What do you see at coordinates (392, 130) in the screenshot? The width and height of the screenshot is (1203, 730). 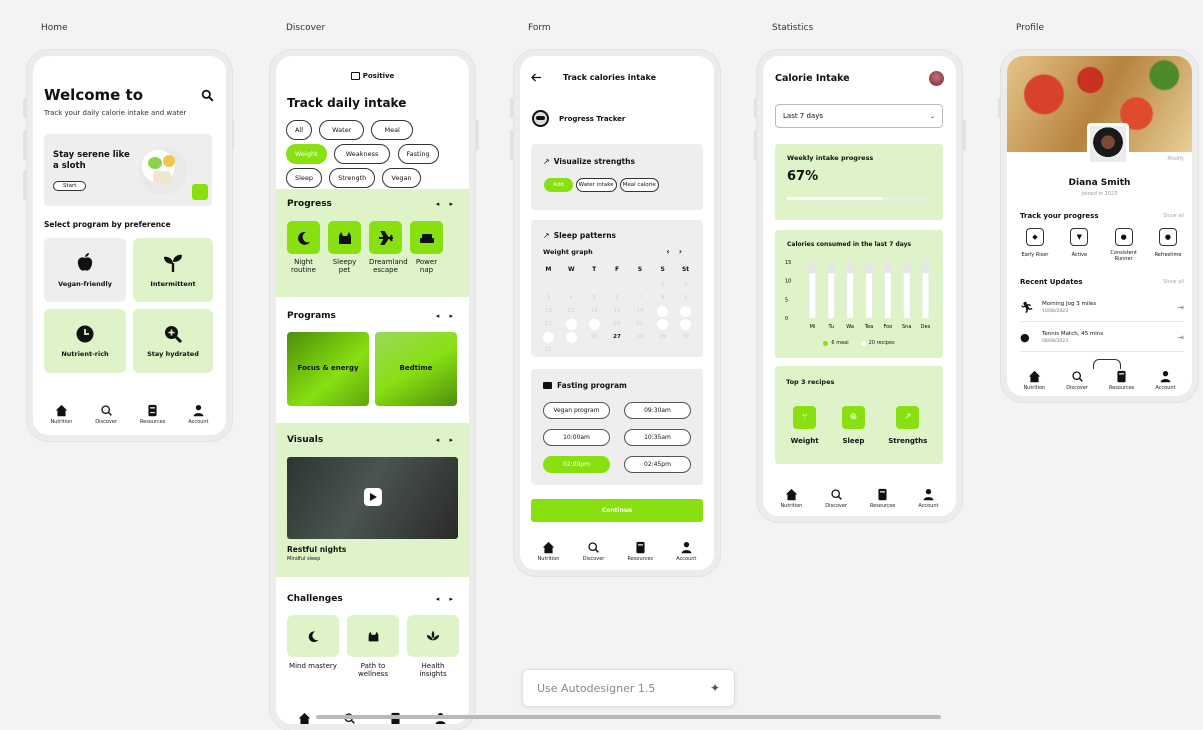 I see `chip-meal: Meal` at bounding box center [392, 130].